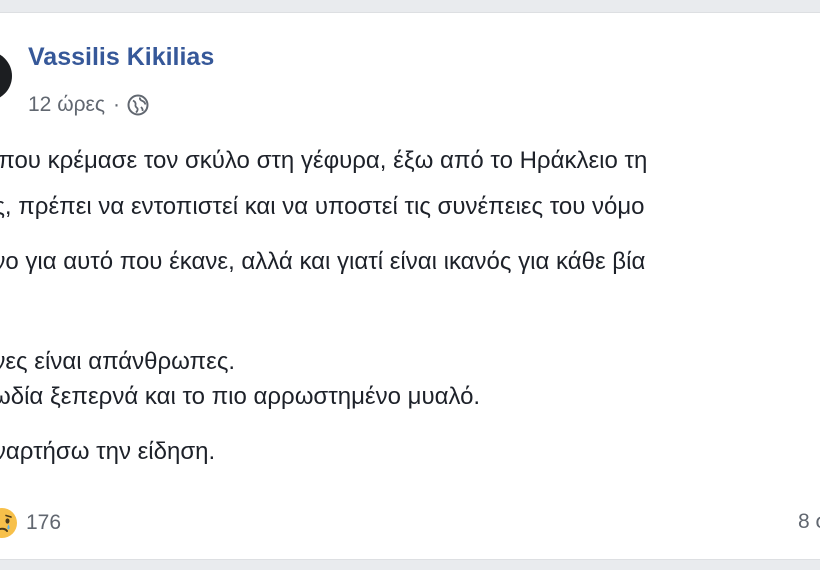 The image size is (820, 570). I want to click on post-meta: 12 ώρες ·, so click(89, 105).